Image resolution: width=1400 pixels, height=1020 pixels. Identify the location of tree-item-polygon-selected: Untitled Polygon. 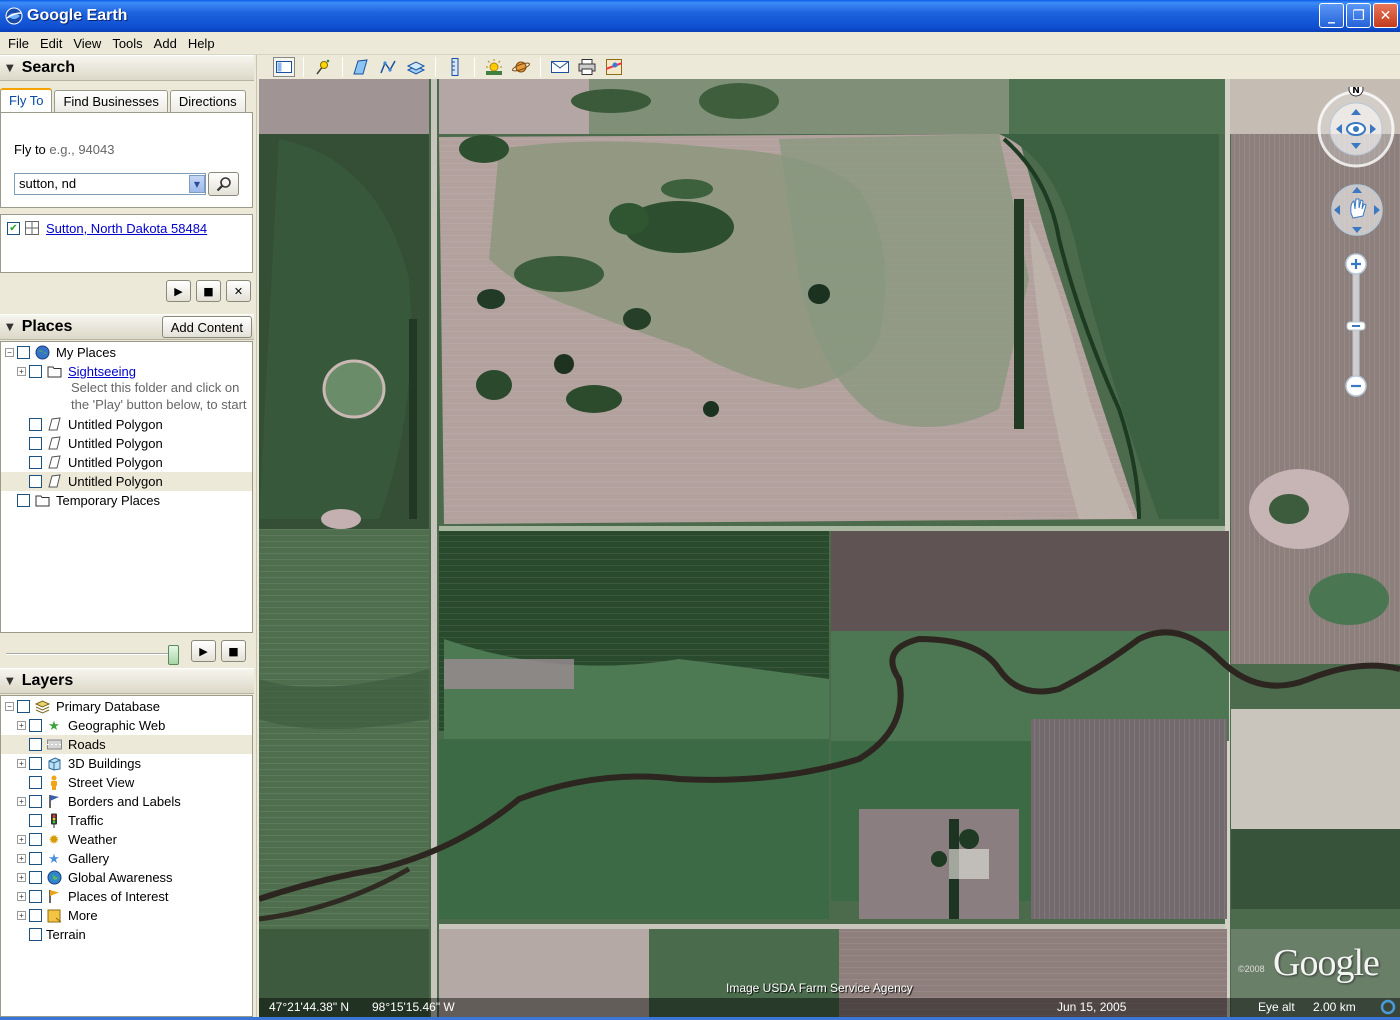
(126, 481).